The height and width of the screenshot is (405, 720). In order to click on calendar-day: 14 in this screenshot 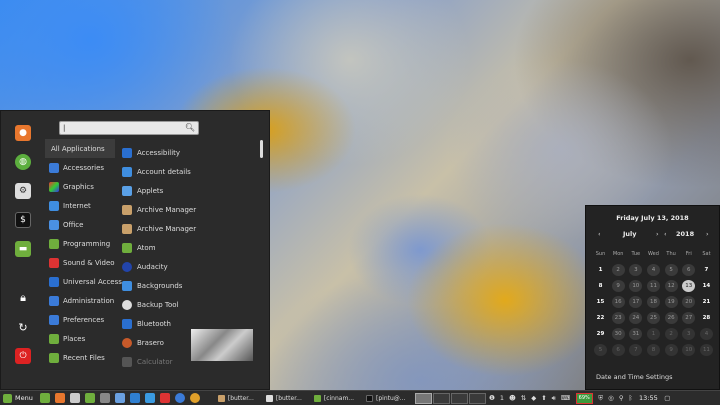, I will do `click(706, 286)`.